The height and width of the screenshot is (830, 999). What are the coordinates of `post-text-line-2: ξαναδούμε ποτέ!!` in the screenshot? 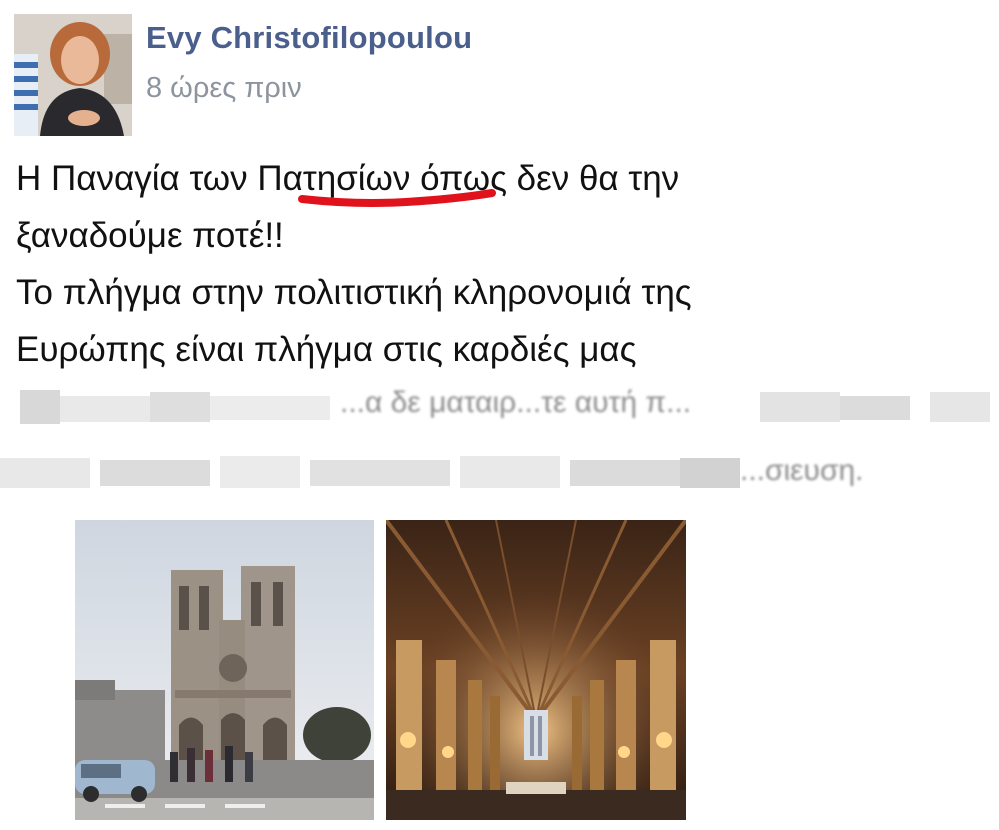 It's located at (150, 235).